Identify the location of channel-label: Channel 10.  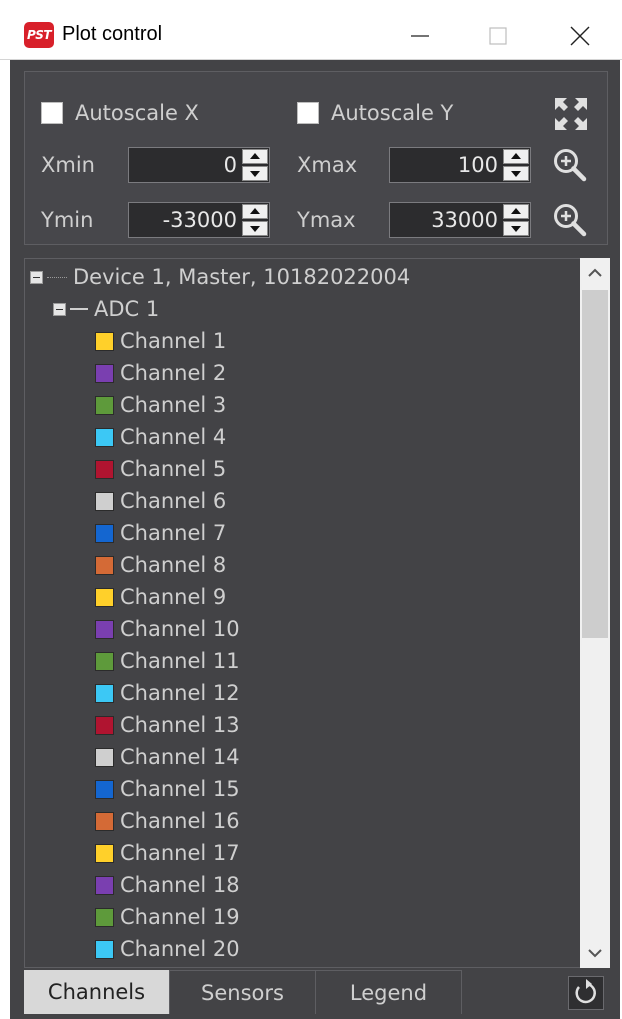
(180, 629).